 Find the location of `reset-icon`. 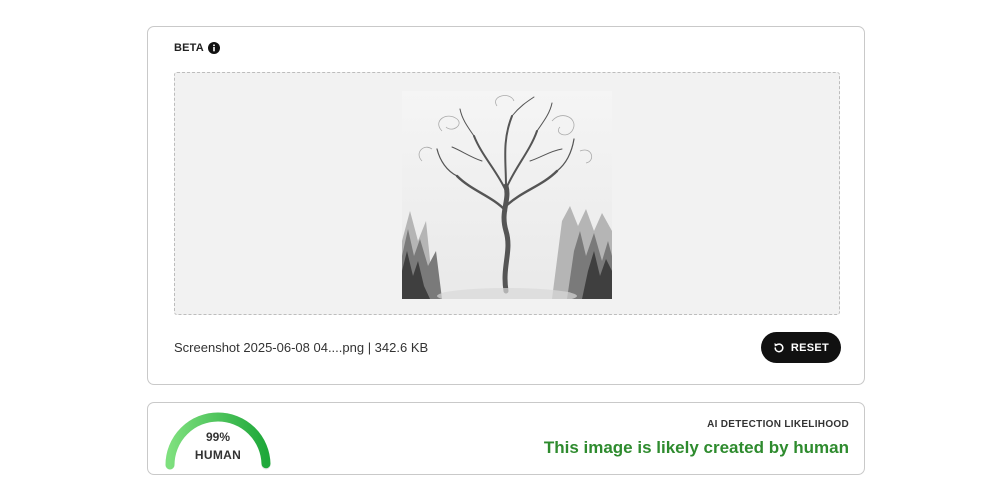

reset-icon is located at coordinates (779, 348).